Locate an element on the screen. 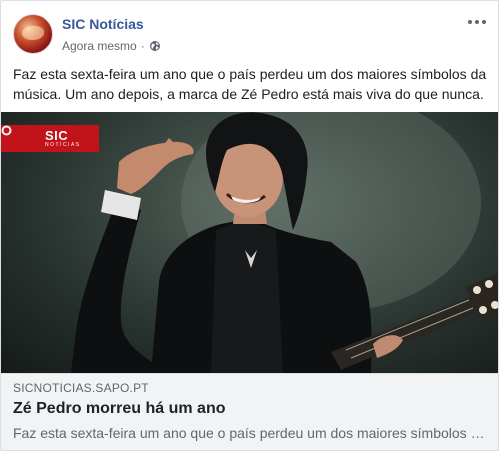  page-name-link: SIC Notícias is located at coordinates (103, 24).